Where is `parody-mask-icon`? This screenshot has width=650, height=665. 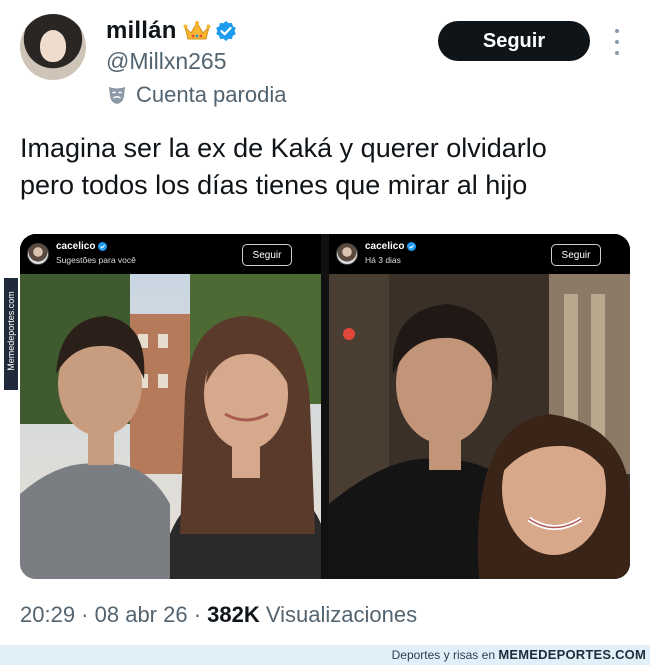 parody-mask-icon is located at coordinates (117, 95).